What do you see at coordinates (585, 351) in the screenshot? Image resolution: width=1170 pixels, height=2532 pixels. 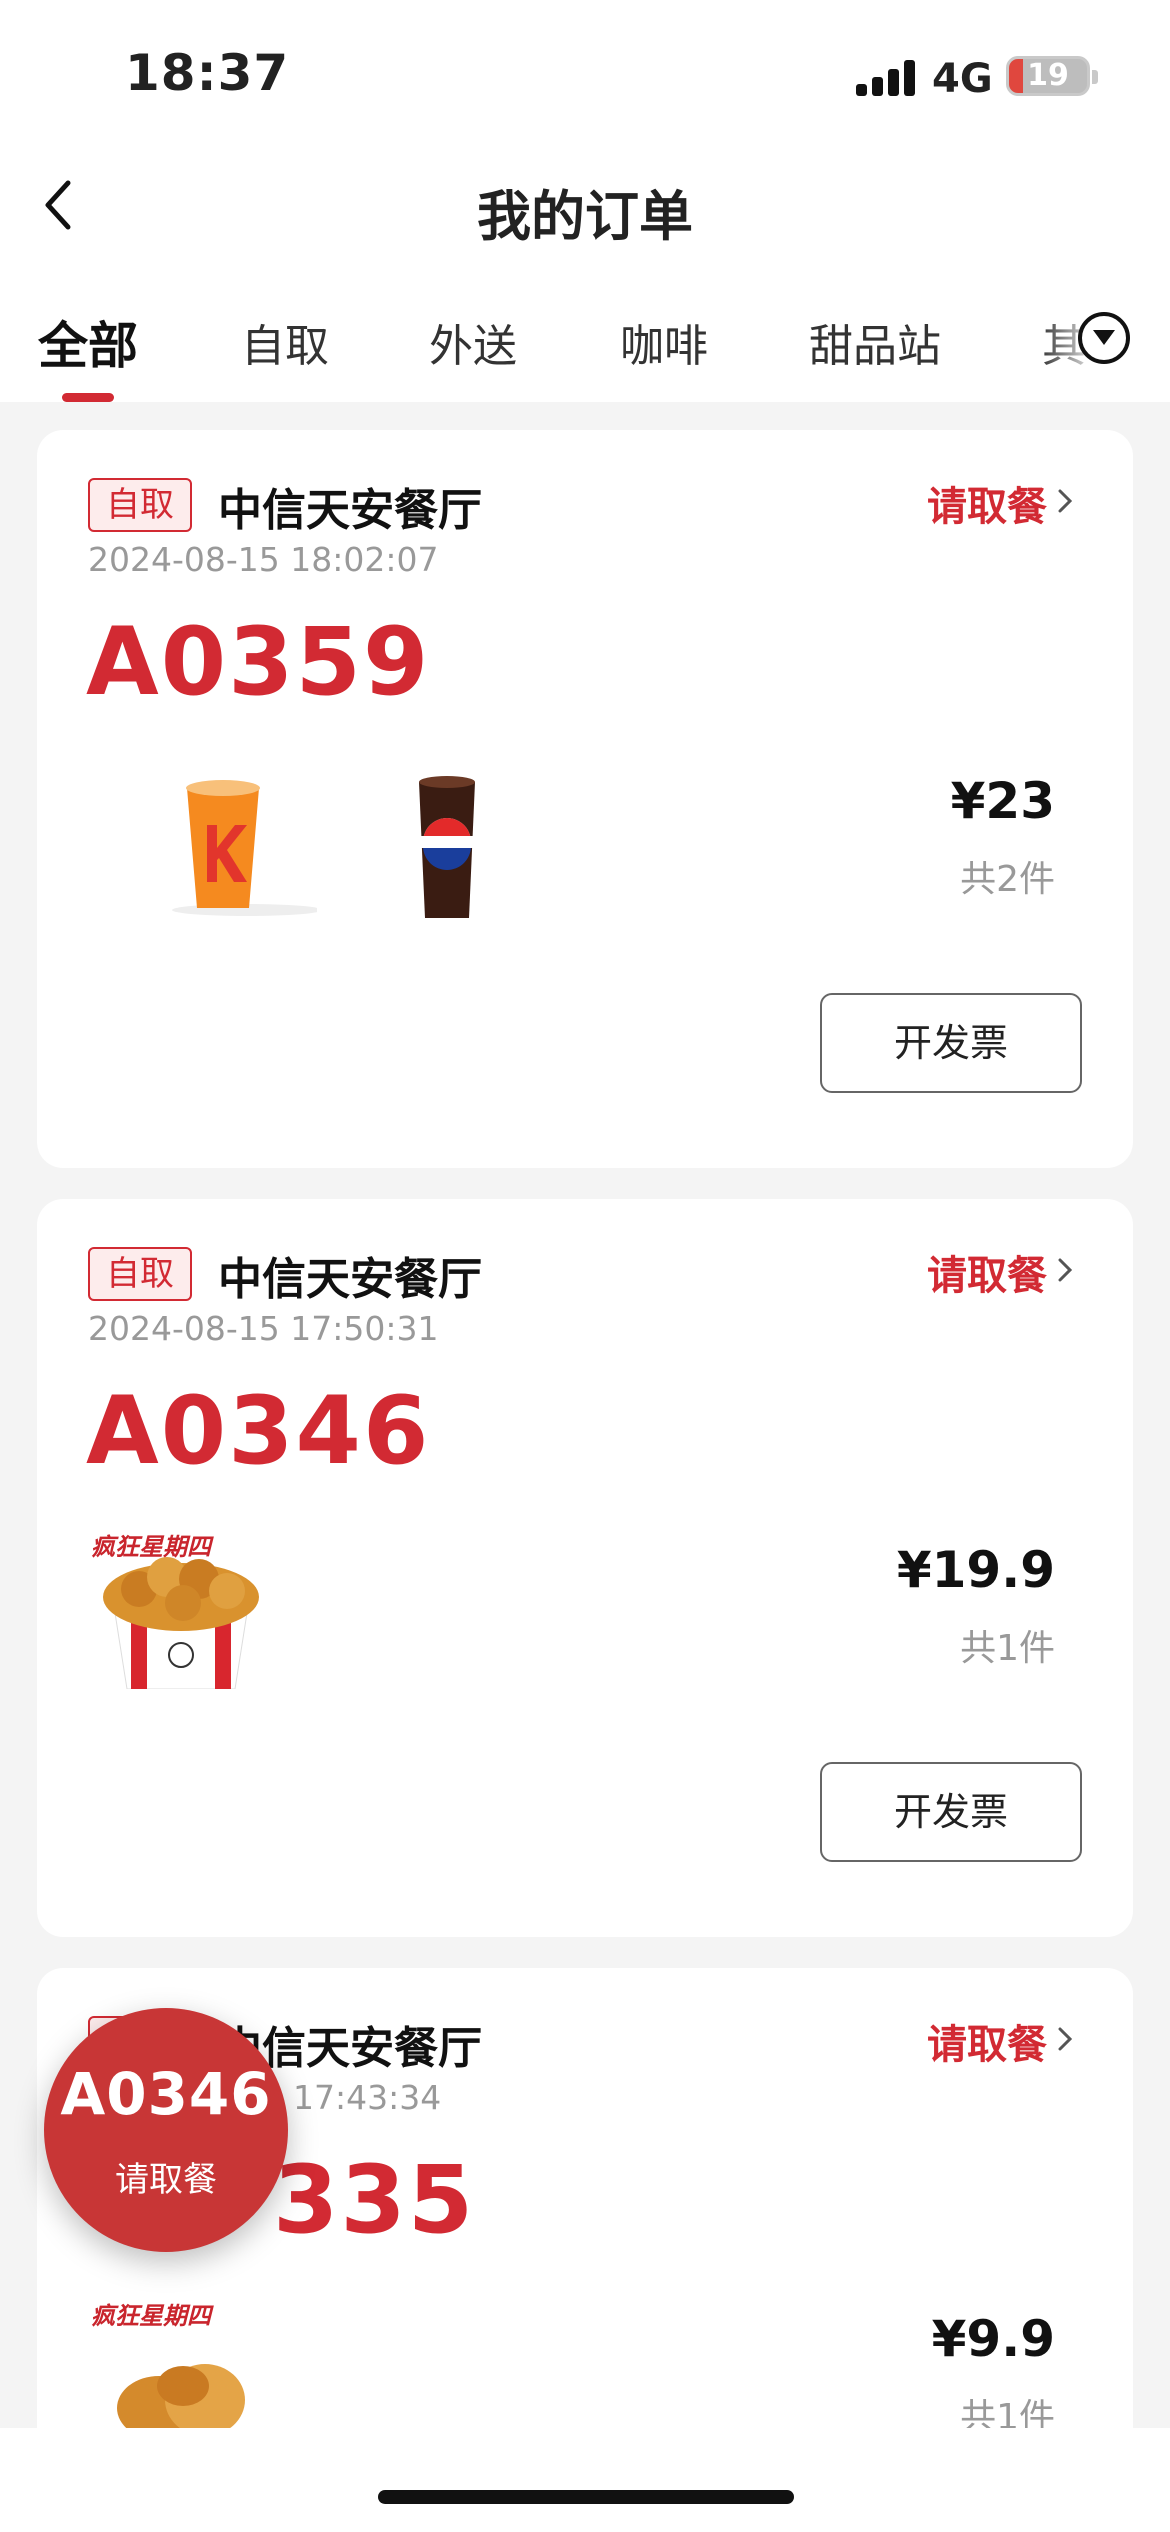 I see `order-tabs: 全部 自取 外送 咖啡 甜品站 其` at bounding box center [585, 351].